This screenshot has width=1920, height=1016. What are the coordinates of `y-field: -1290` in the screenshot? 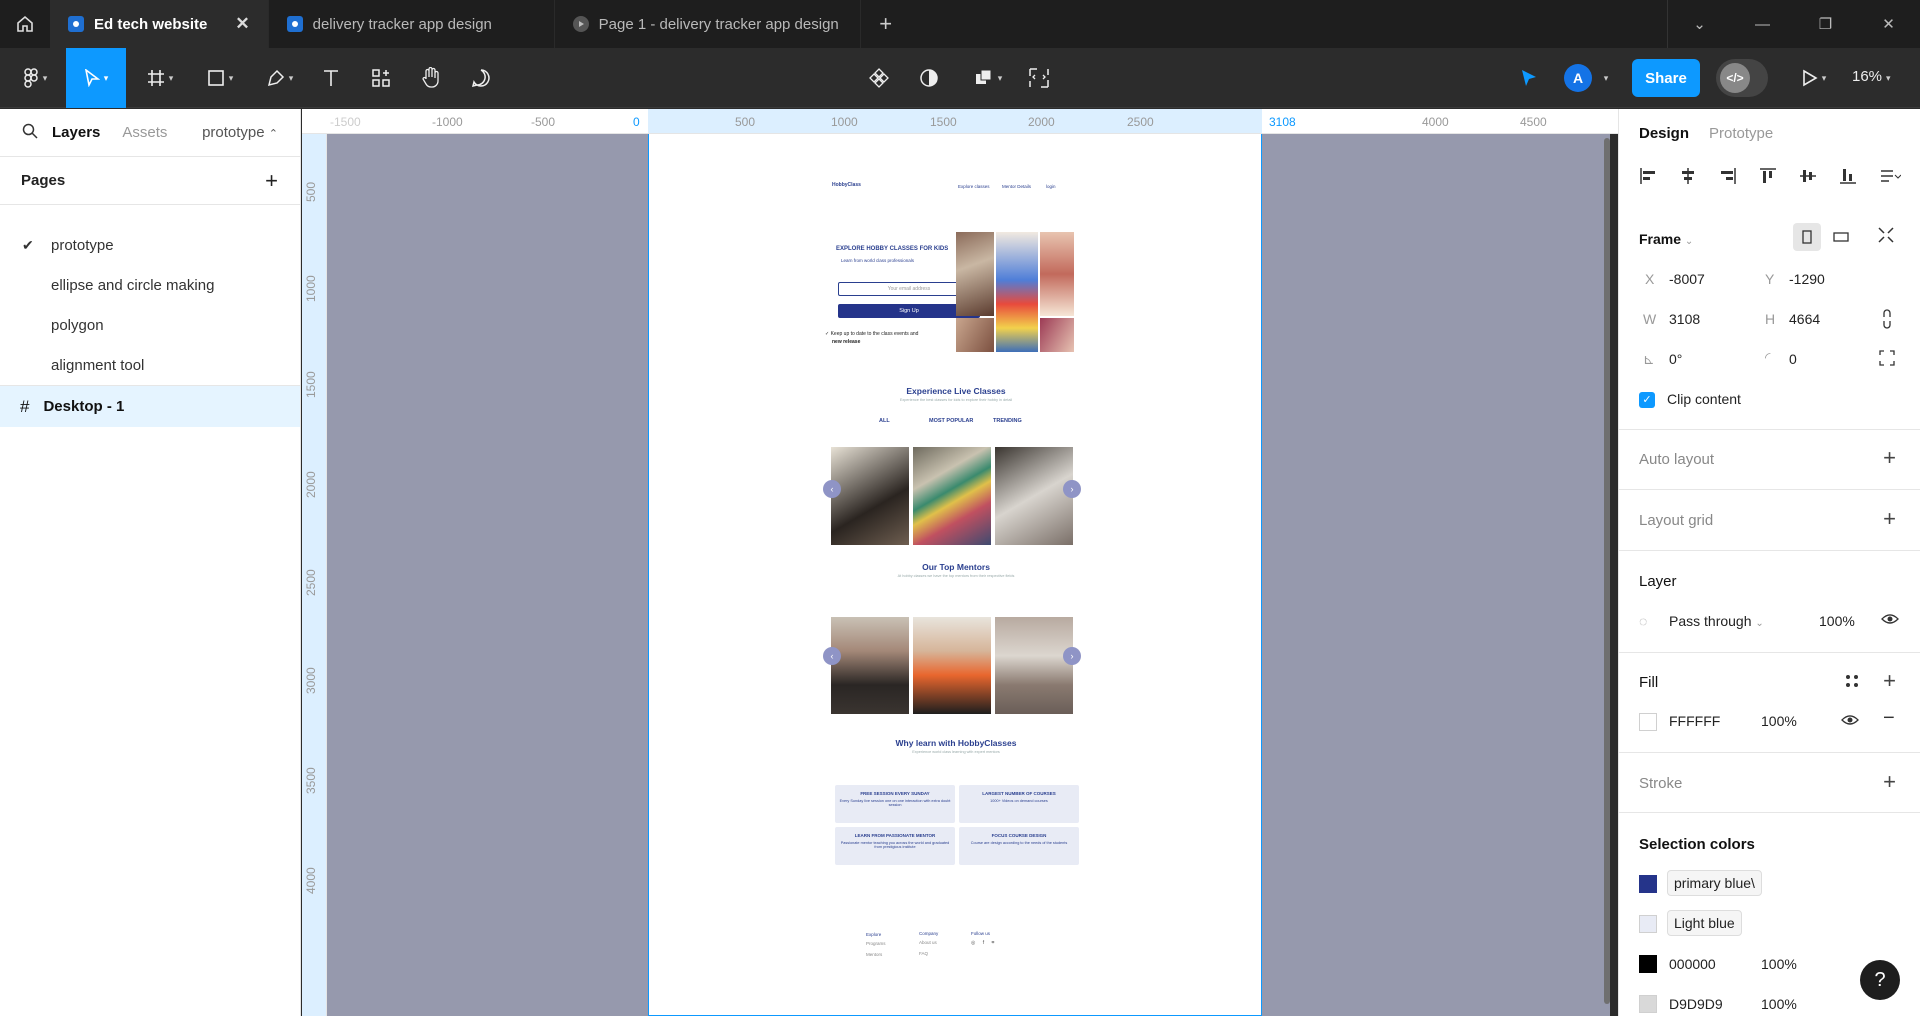 It's located at (1807, 279).